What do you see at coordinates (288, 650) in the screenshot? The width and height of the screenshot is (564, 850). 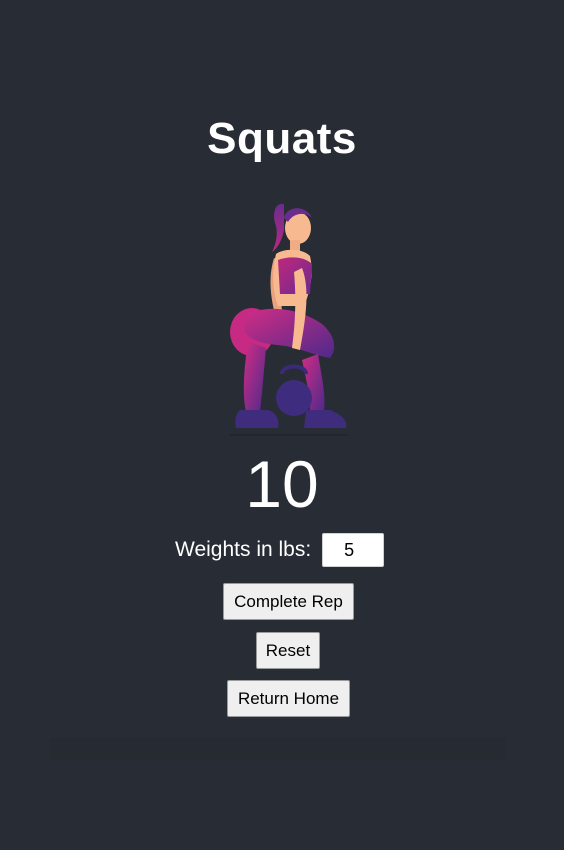 I see `reset-button: Reset` at bounding box center [288, 650].